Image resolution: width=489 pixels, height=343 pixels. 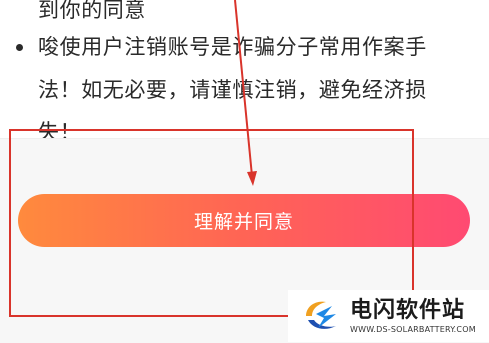 What do you see at coordinates (408, 310) in the screenshot?
I see `watermark-title: 电闪软件站` at bounding box center [408, 310].